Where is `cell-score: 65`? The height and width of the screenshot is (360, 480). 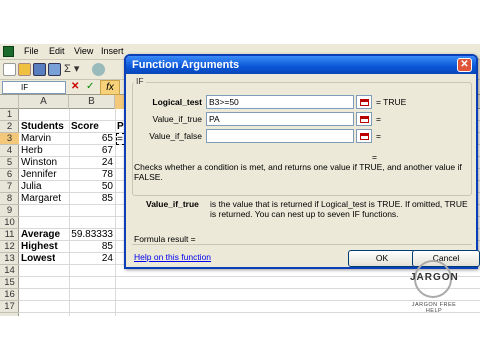 cell-score: 65 is located at coordinates (91, 139).